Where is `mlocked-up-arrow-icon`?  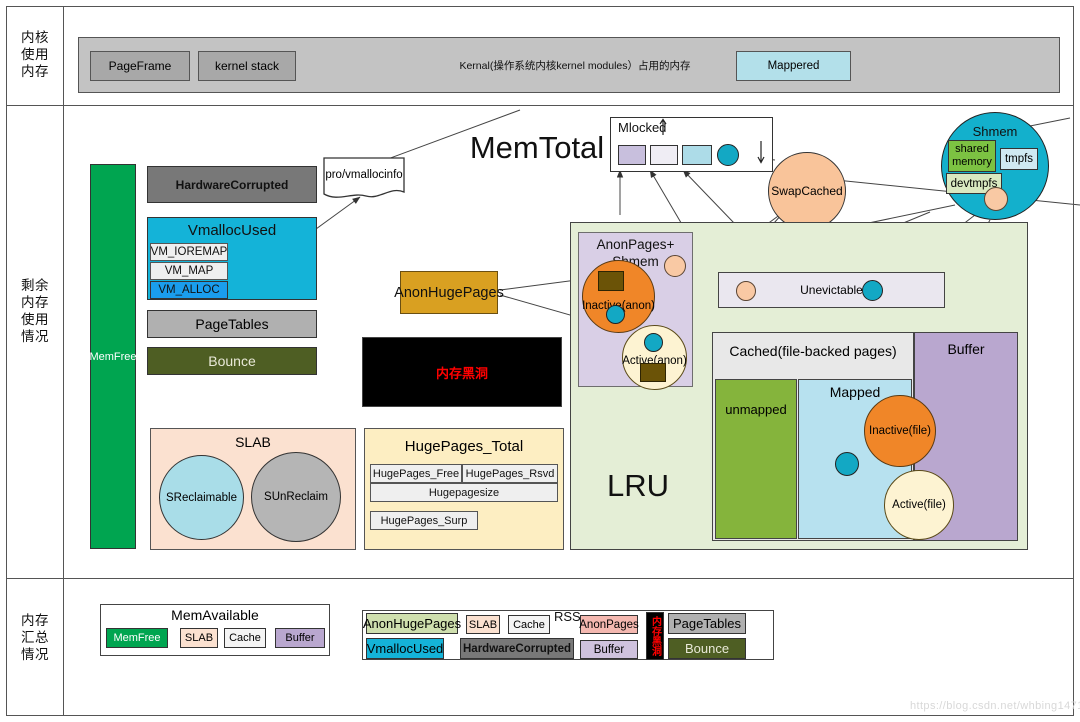 mlocked-up-arrow-icon is located at coordinates (663, 127).